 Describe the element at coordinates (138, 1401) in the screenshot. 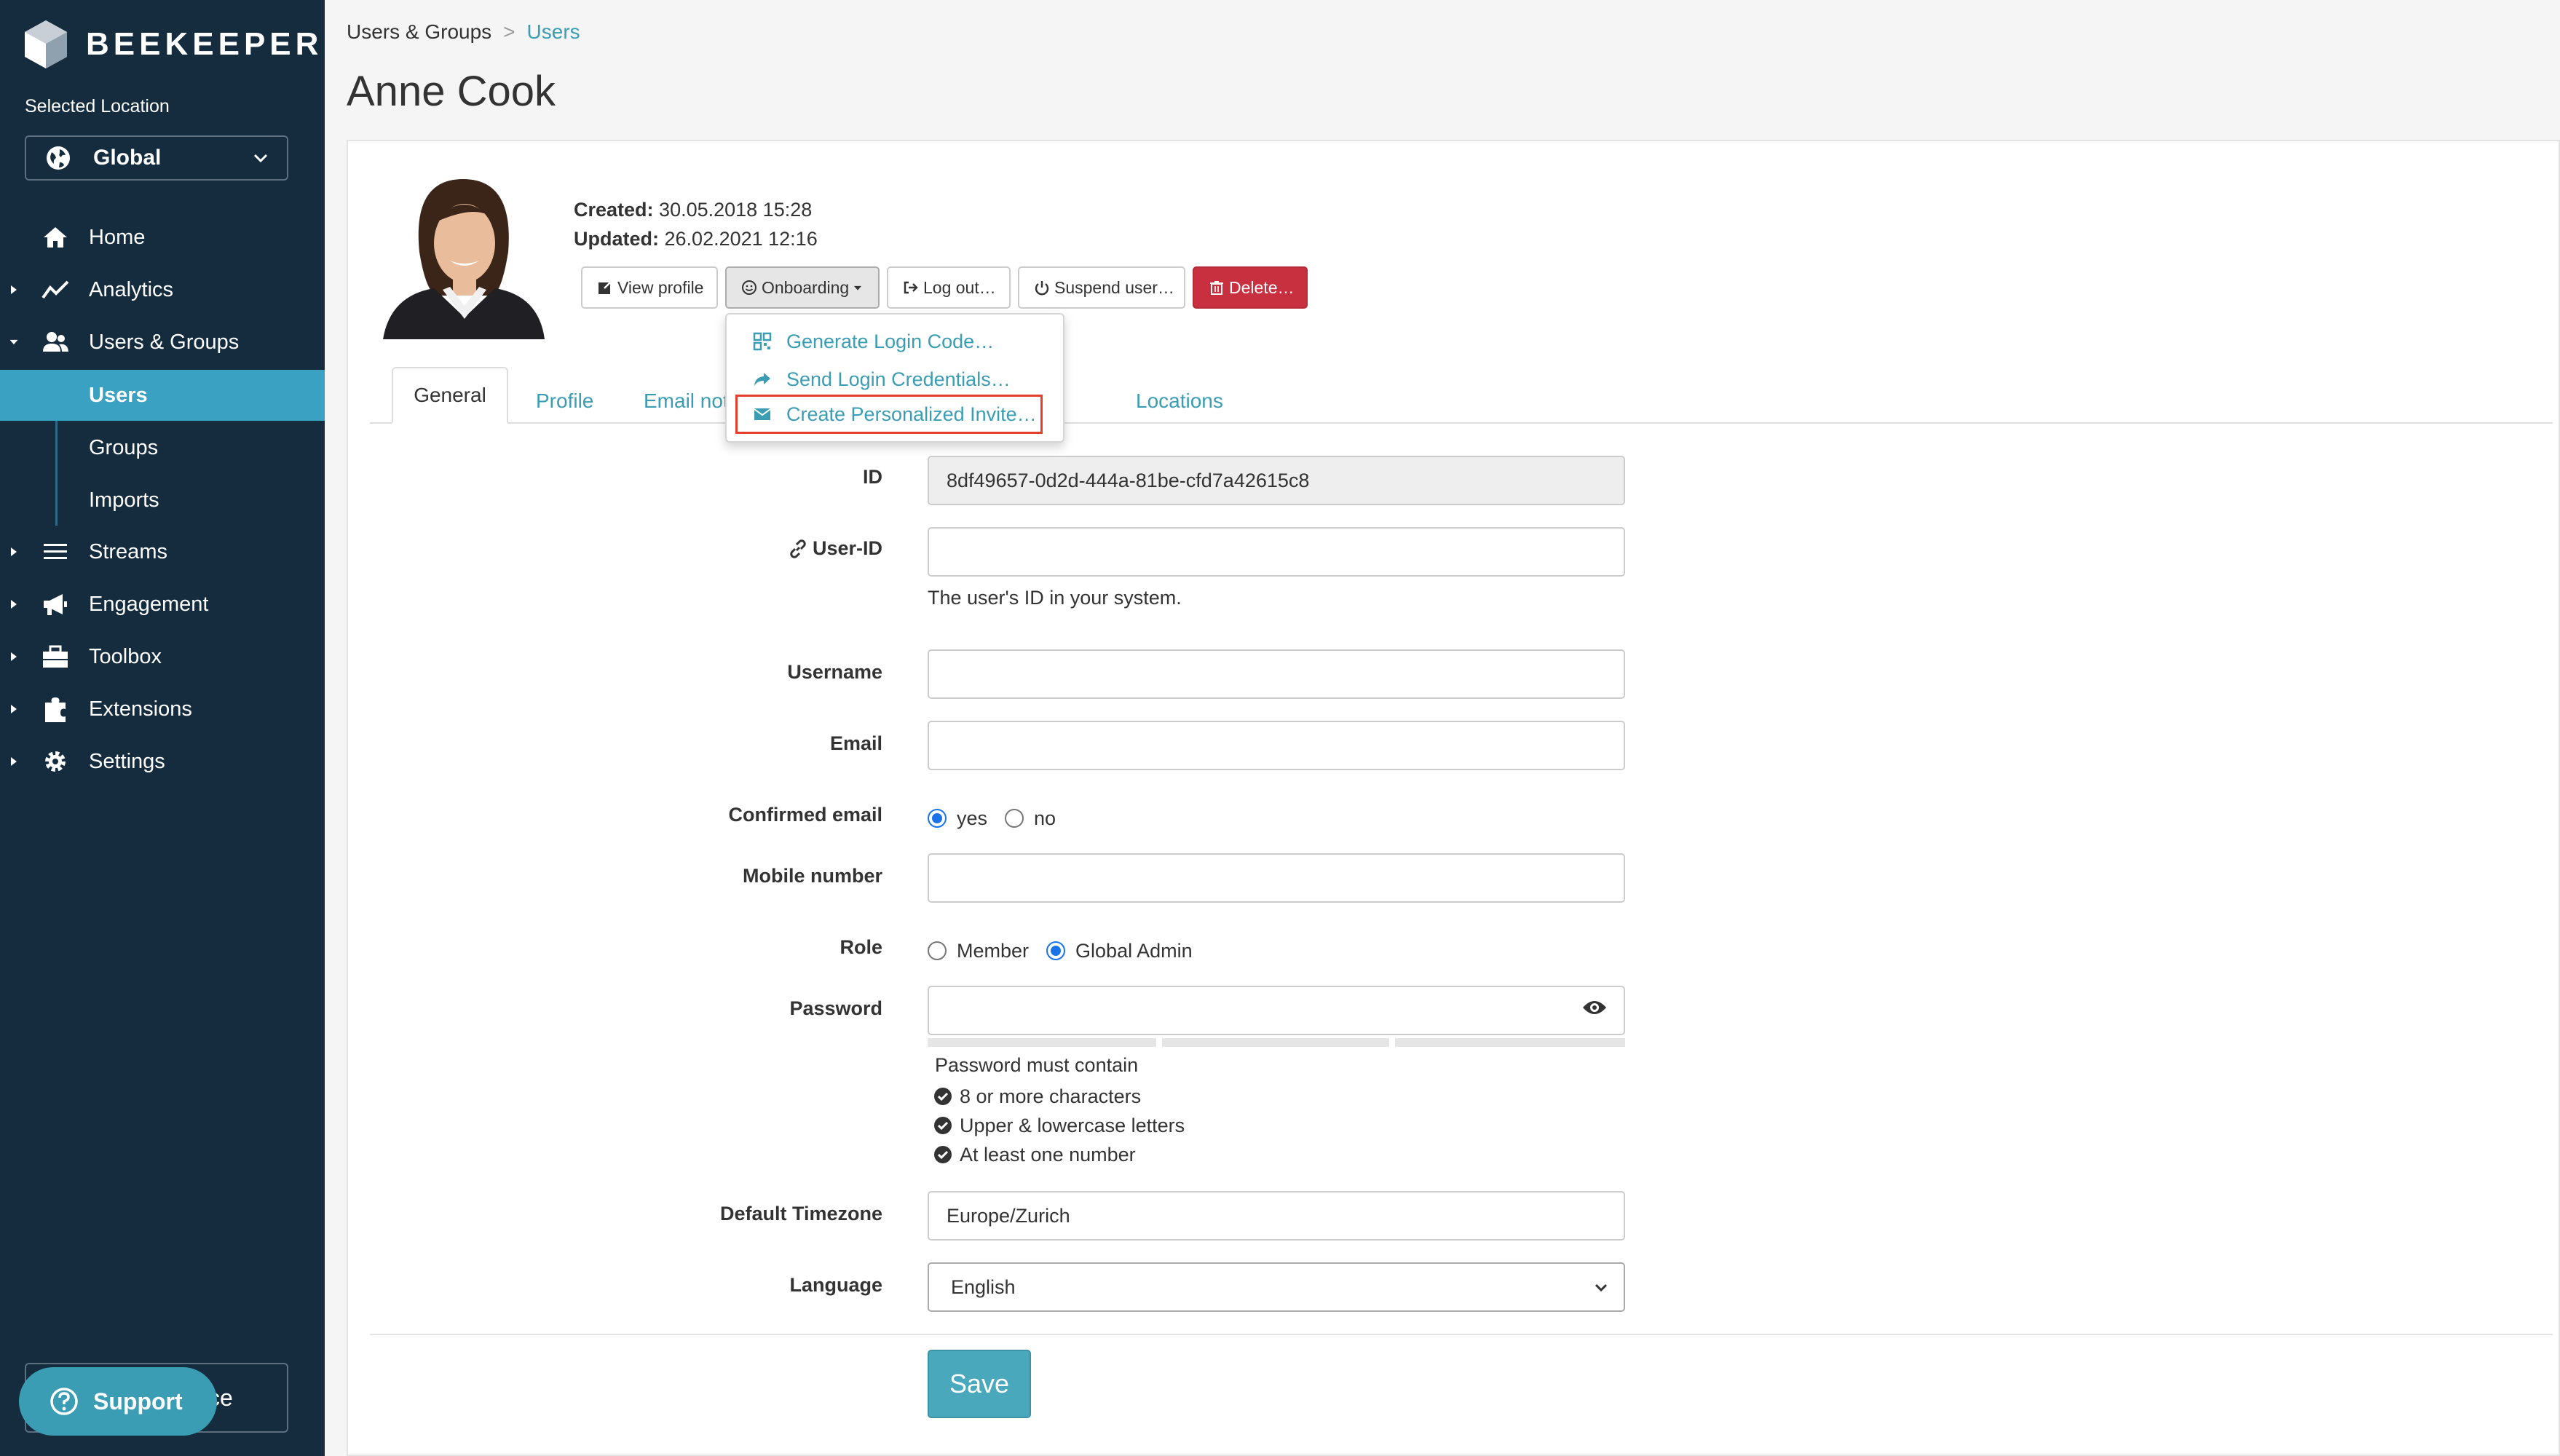

I see `support-label: Support` at that location.